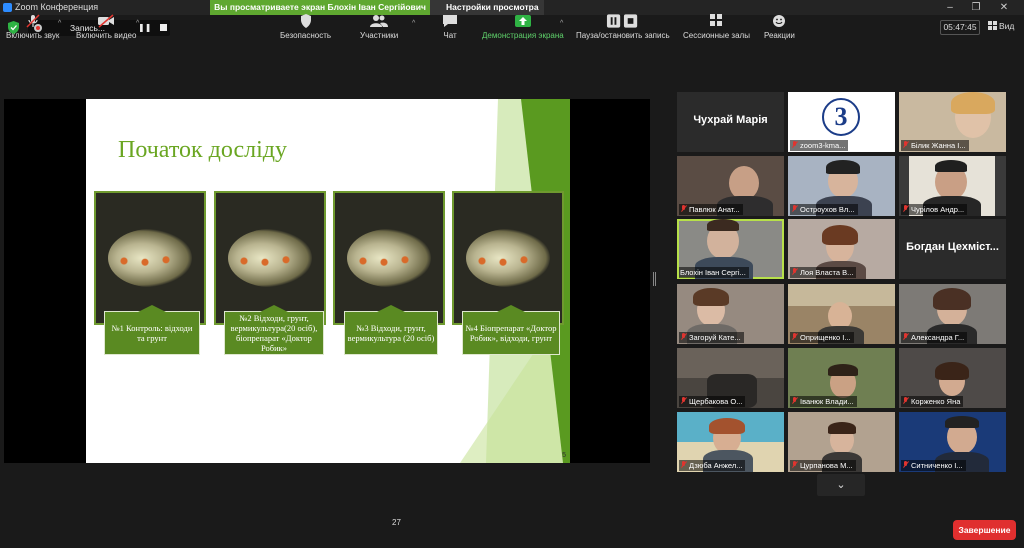  What do you see at coordinates (992, 25) in the screenshot?
I see `grid-view-icon` at bounding box center [992, 25].